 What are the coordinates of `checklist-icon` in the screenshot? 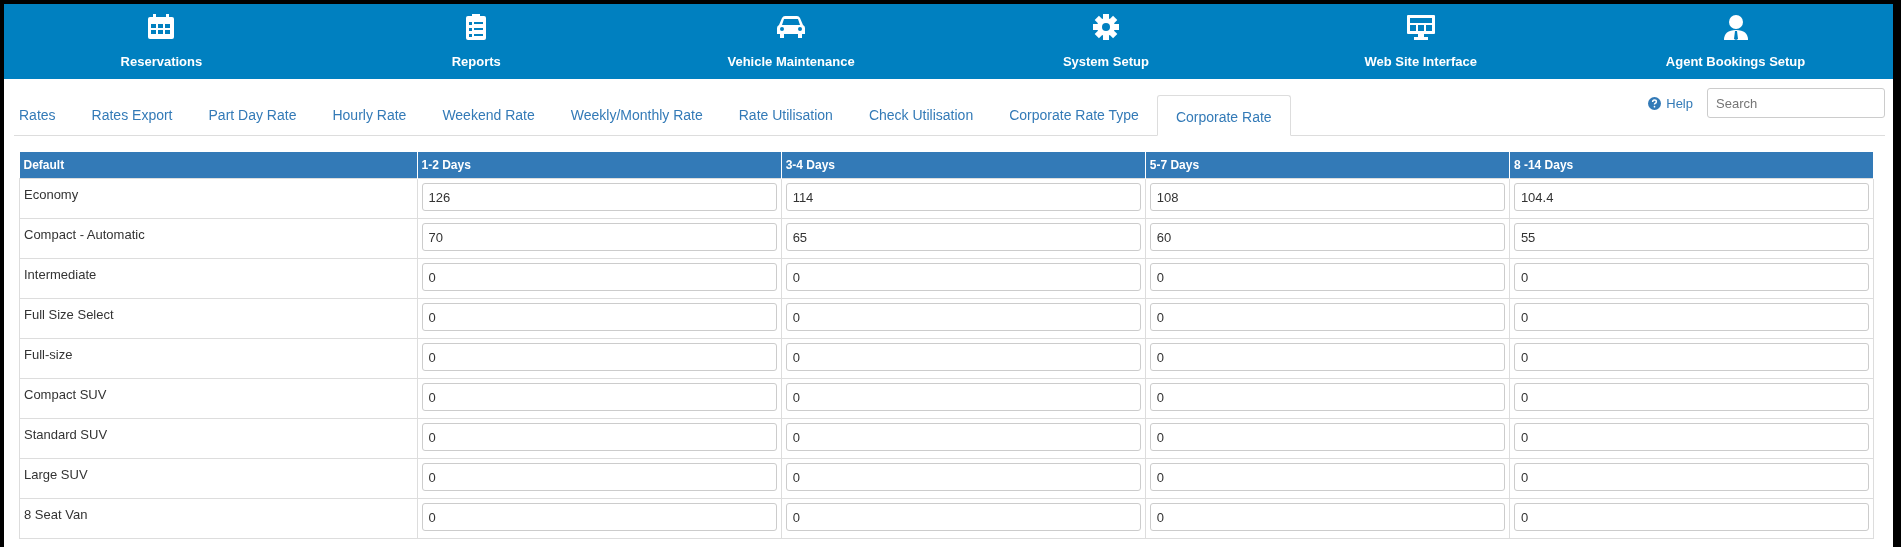 It's located at (476, 27).